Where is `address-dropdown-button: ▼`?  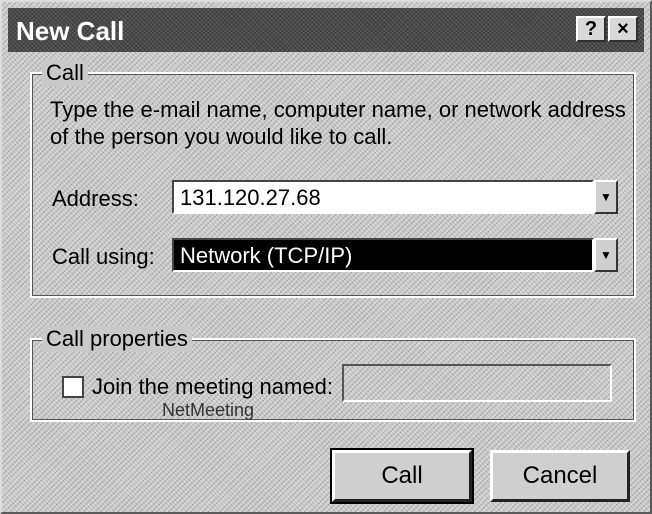 address-dropdown-button: ▼ is located at coordinates (606, 197).